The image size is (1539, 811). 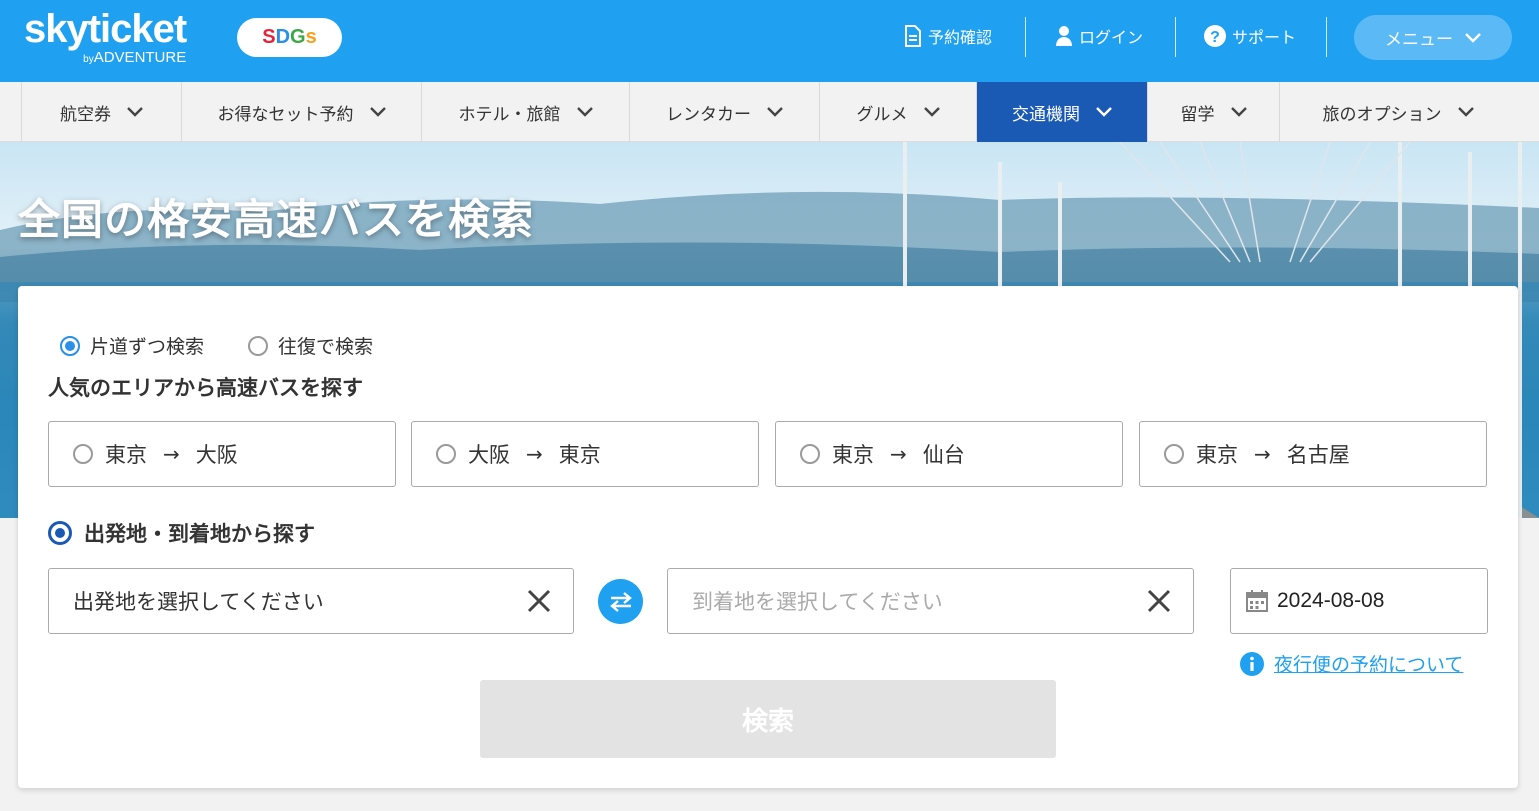 I want to click on nav-item-label: レンタカー, so click(x=708, y=114).